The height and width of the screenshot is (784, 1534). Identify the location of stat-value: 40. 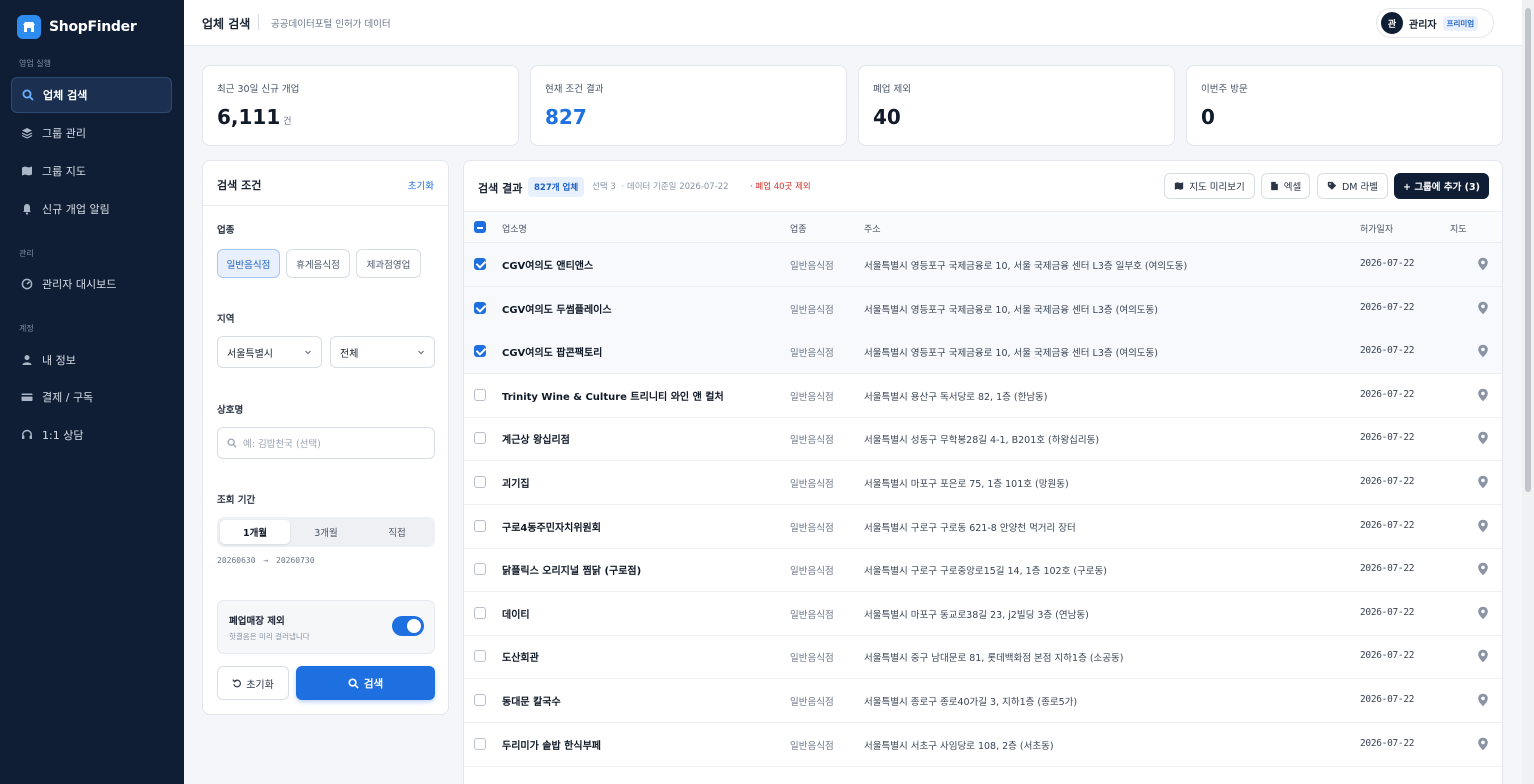
(887, 117).